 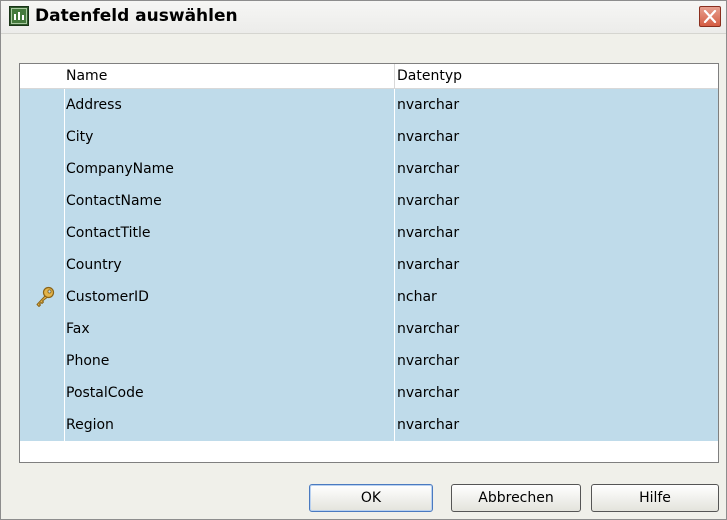 I want to click on column-header-name: Name, so click(x=229, y=76).